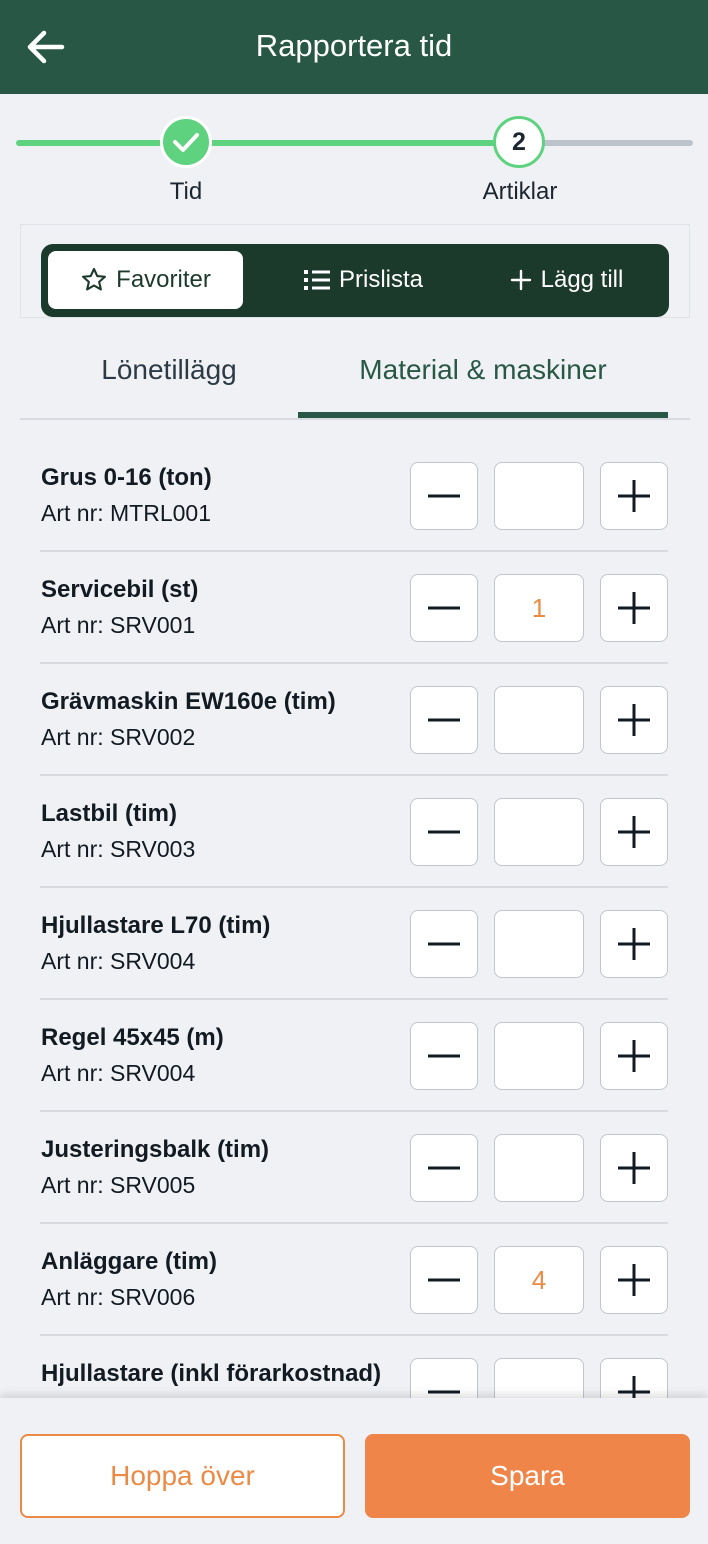  What do you see at coordinates (118, 1297) in the screenshot?
I see `item-article-number: Art nr: SRV006` at bounding box center [118, 1297].